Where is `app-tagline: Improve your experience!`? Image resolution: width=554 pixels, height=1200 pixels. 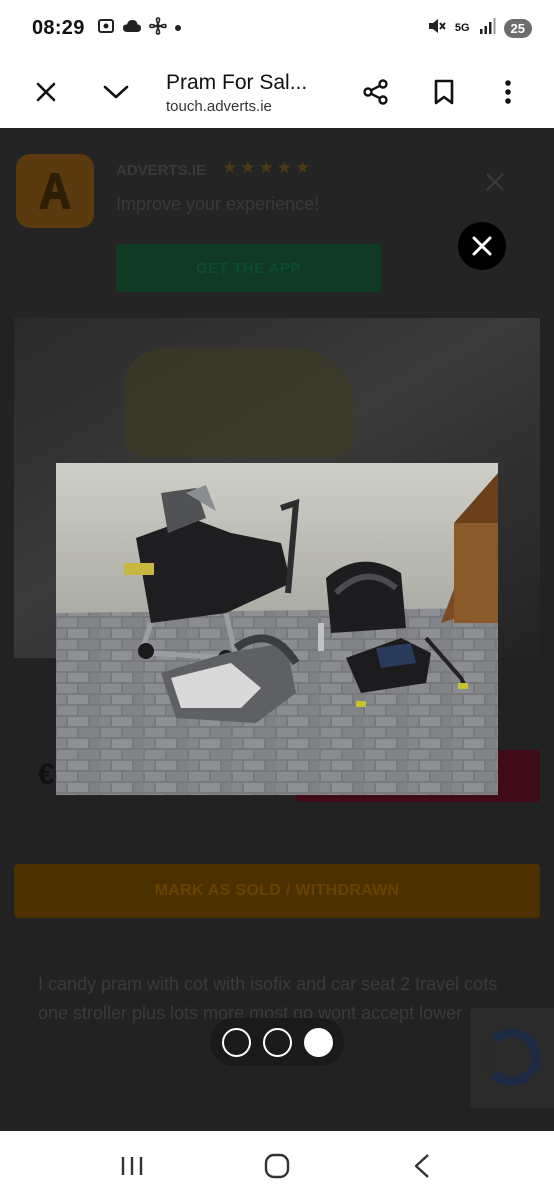
app-tagline: Improve your experience! is located at coordinates (218, 204).